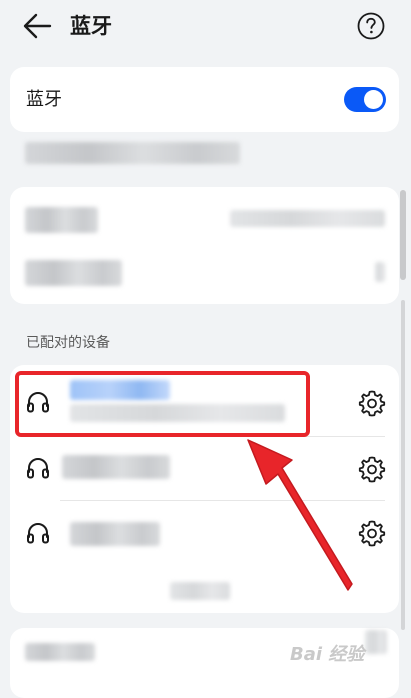  What do you see at coordinates (300, 515) in the screenshot?
I see `red-arrow-annotation` at bounding box center [300, 515].